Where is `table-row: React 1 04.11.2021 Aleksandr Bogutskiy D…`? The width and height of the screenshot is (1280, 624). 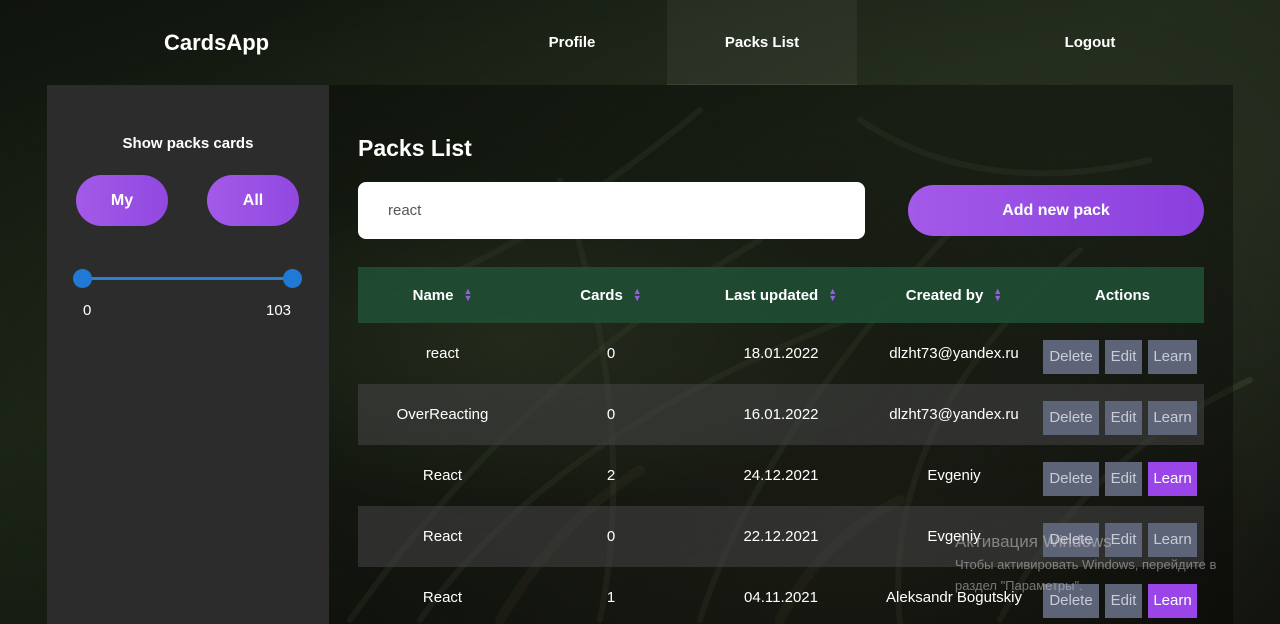 table-row: React 1 04.11.2021 Aleksandr Bogutskiy D… is located at coordinates (781, 595).